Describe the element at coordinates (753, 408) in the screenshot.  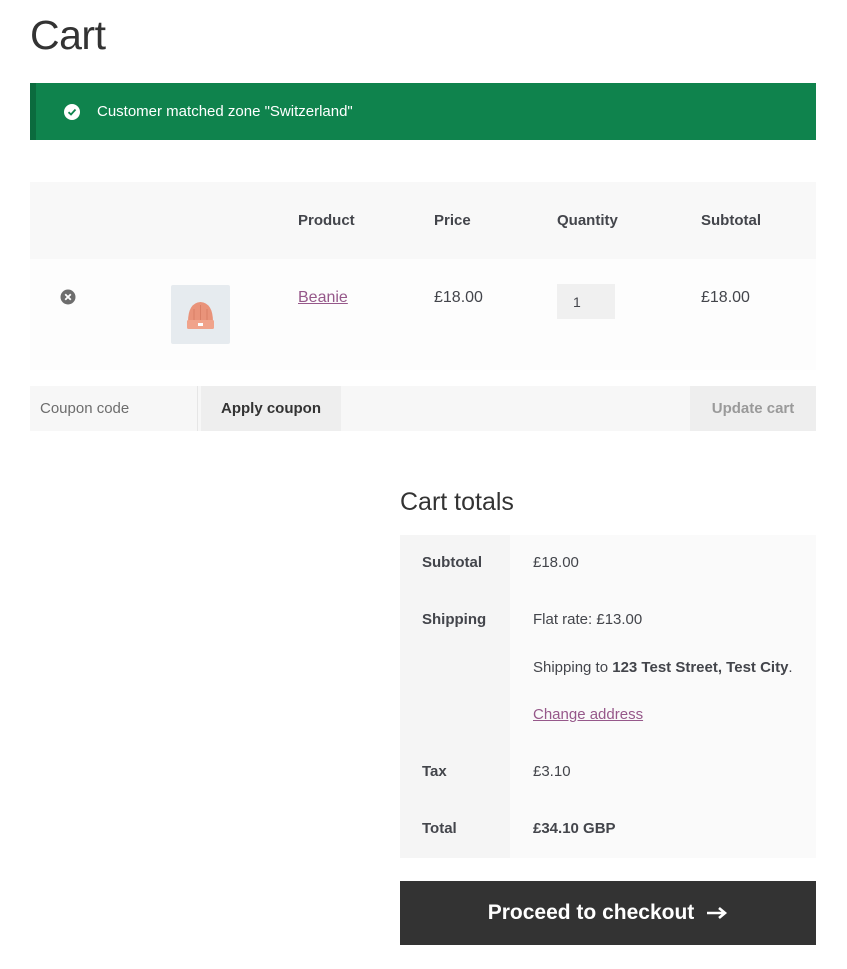
I see `update-cart-button: Update cart` at that location.